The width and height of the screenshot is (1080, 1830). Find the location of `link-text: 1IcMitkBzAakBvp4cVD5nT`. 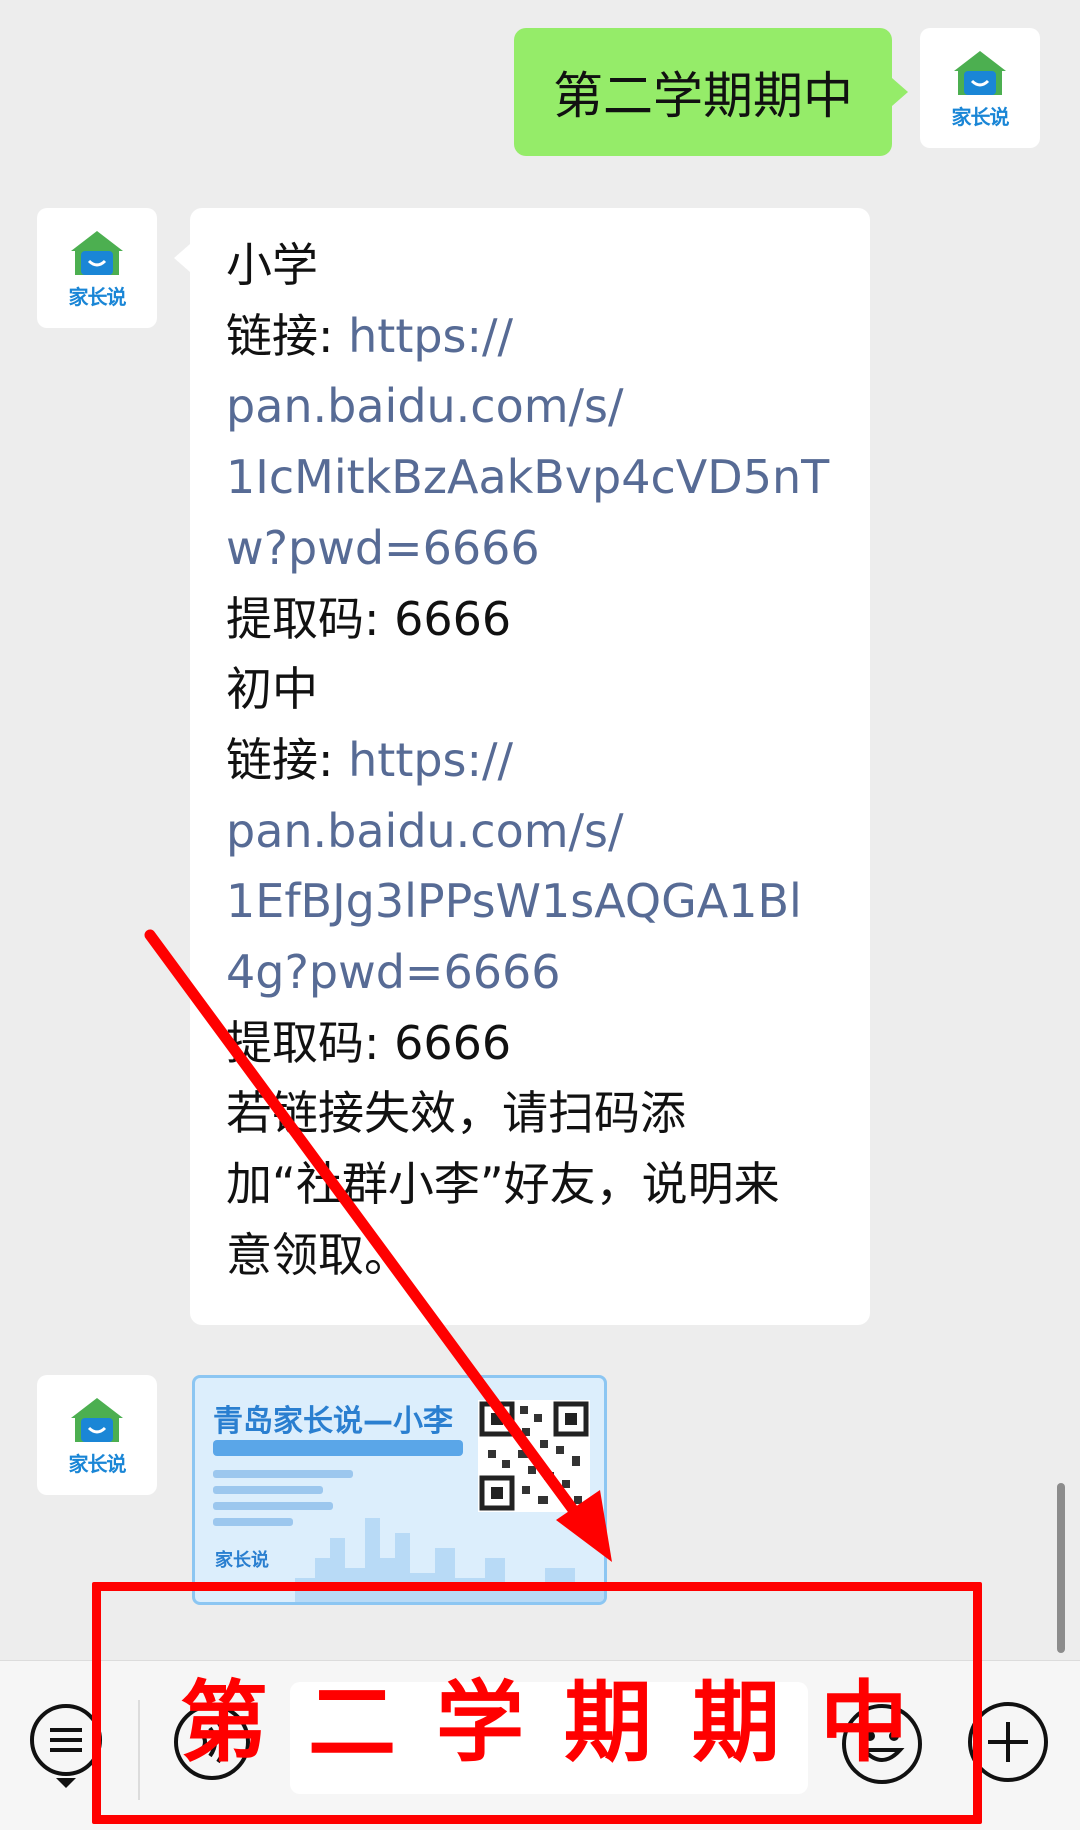

link-text: 1IcMitkBzAakBvp4cVD5nT is located at coordinates (533, 477).